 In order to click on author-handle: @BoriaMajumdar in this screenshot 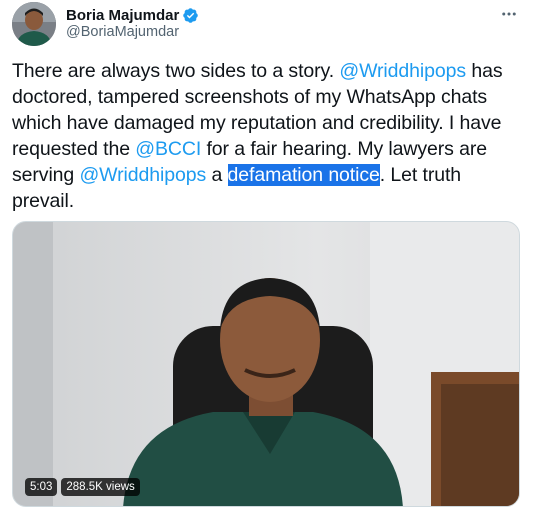, I will do `click(122, 32)`.